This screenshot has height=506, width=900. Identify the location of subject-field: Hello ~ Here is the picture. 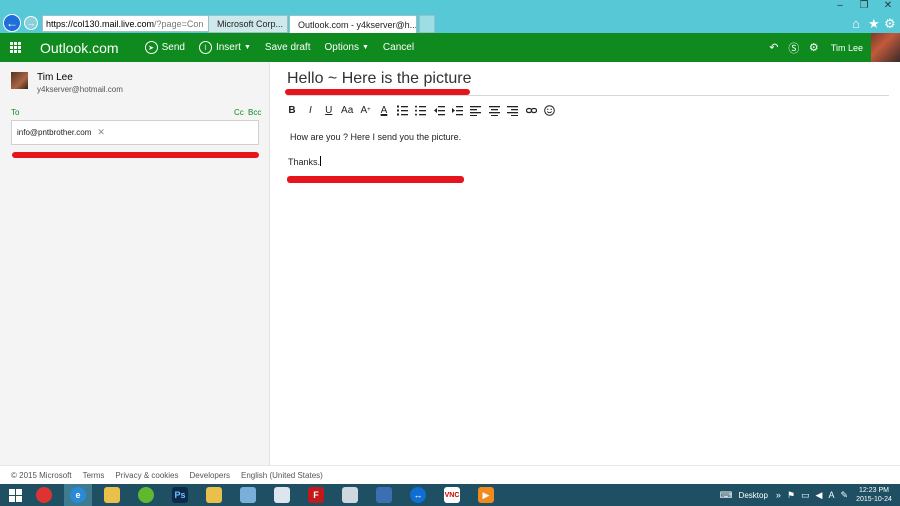
(379, 79).